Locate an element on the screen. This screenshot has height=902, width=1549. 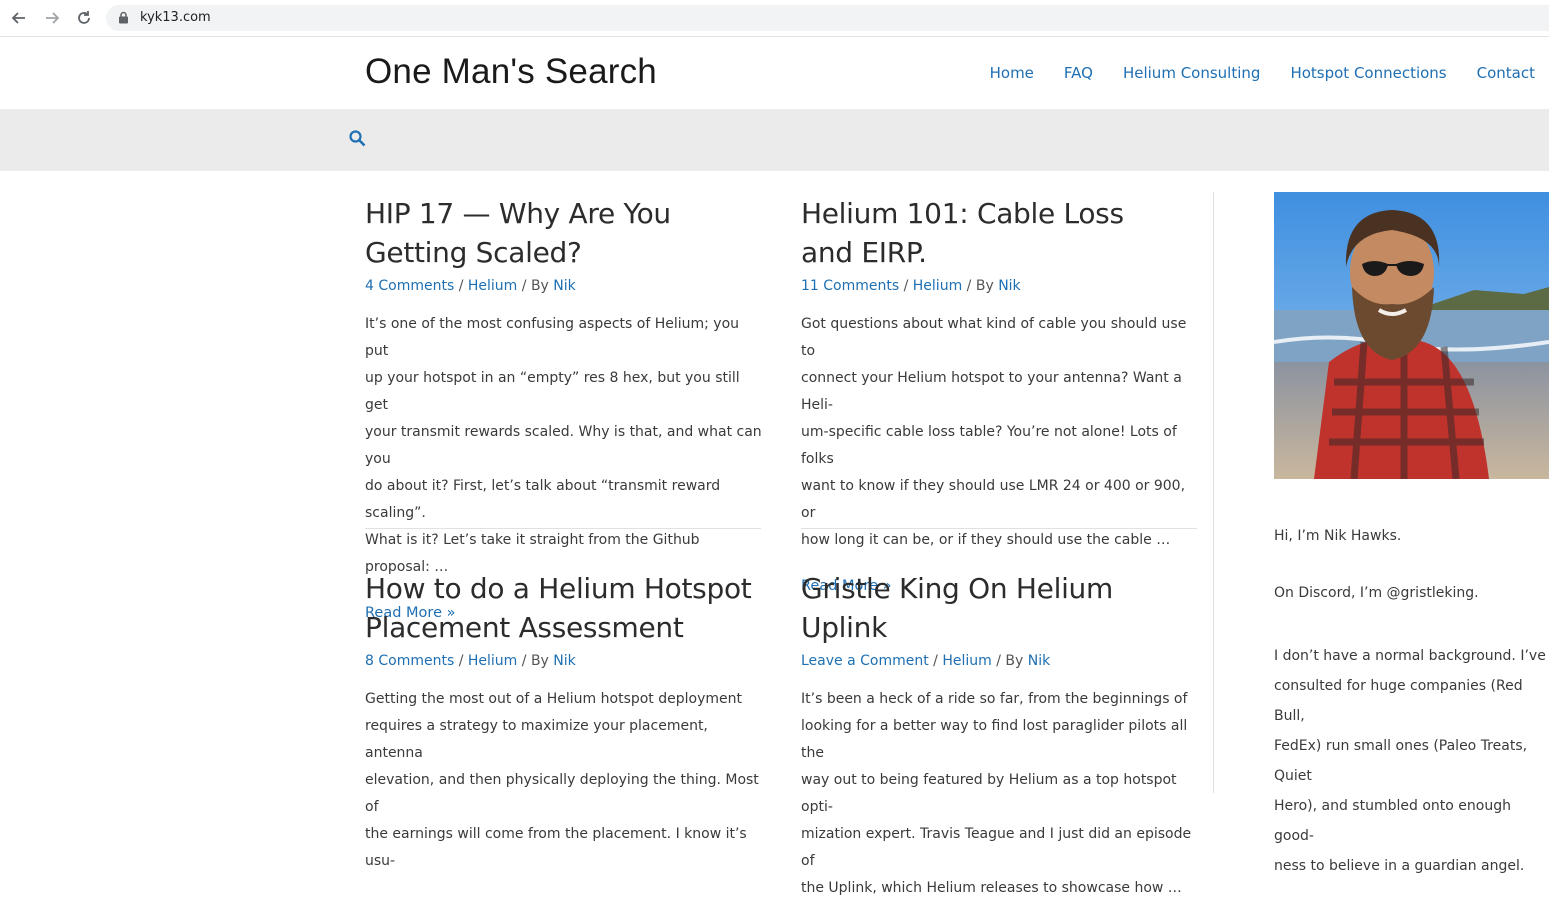
arrow-left-icon is located at coordinates (18, 18).